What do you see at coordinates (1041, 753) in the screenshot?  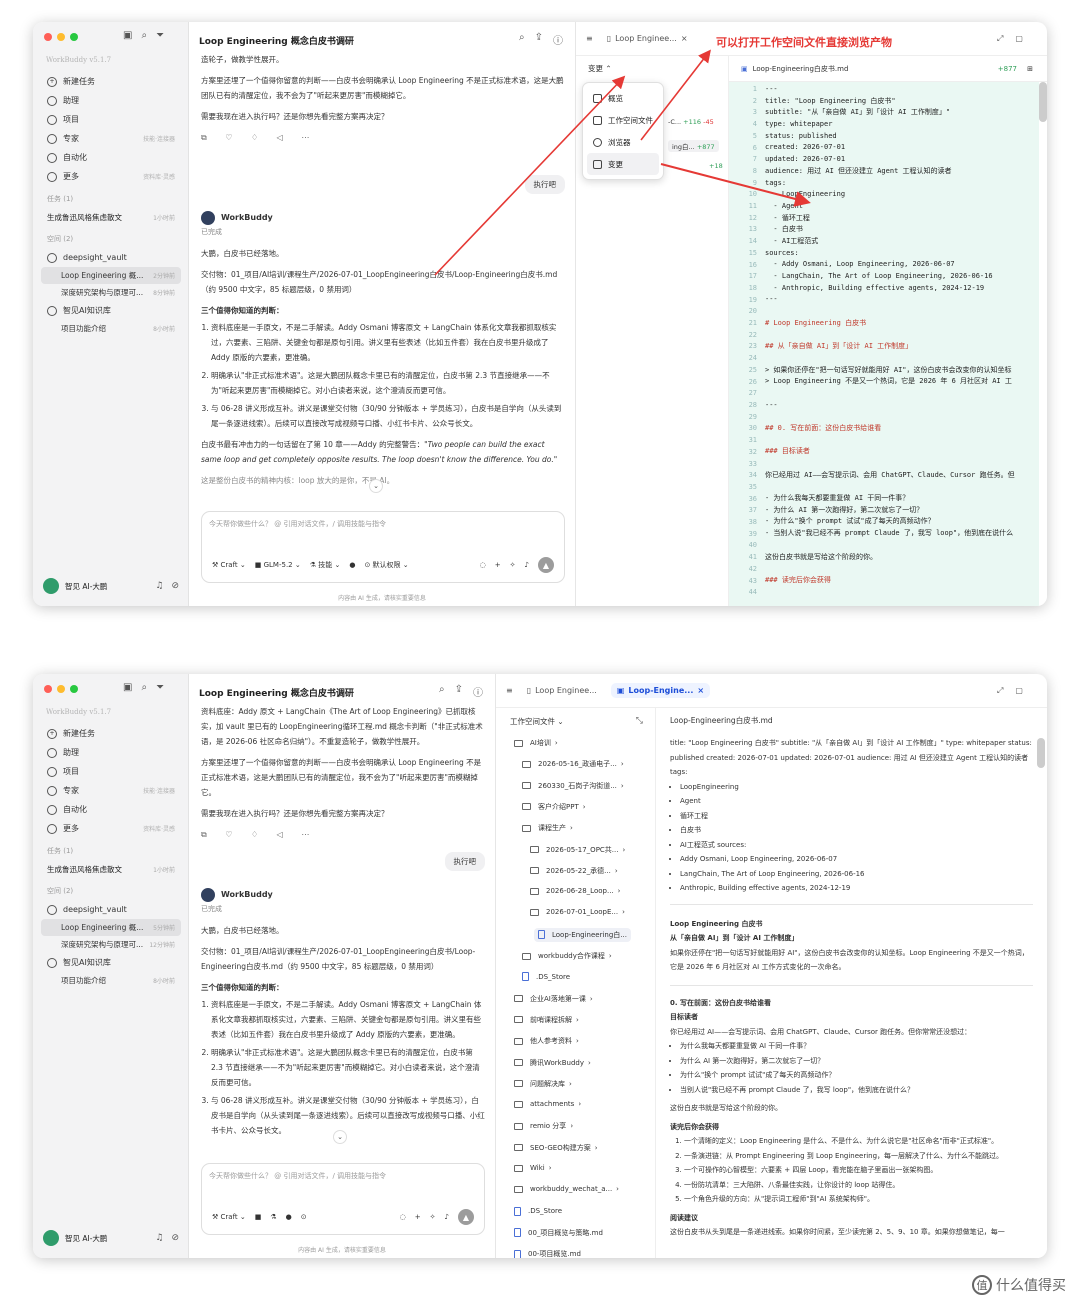 I see `scrollbar` at bounding box center [1041, 753].